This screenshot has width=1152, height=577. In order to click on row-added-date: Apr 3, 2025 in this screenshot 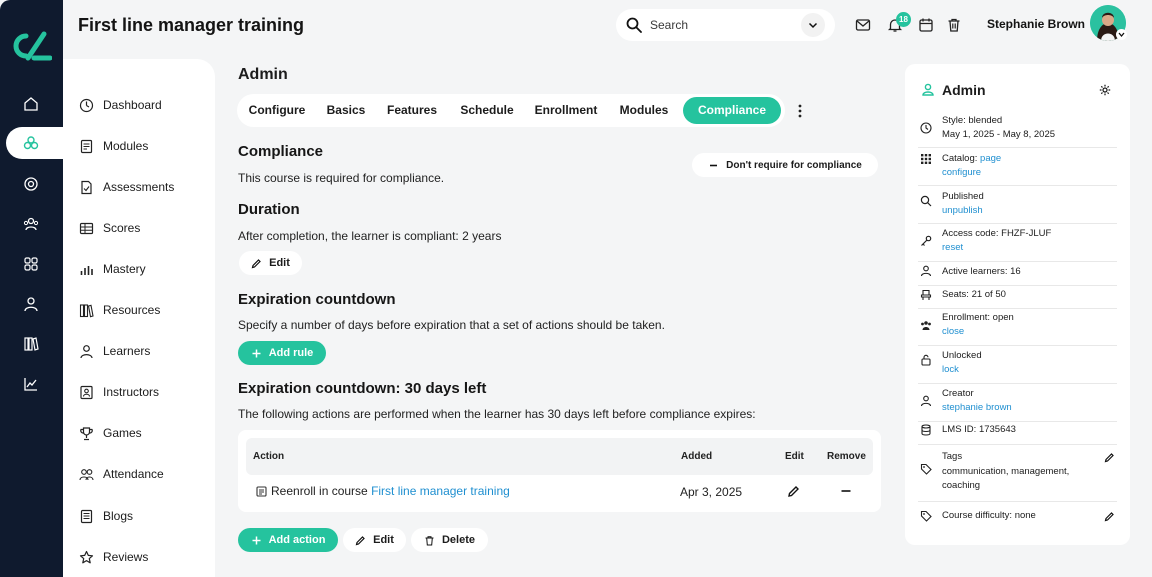, I will do `click(711, 492)`.